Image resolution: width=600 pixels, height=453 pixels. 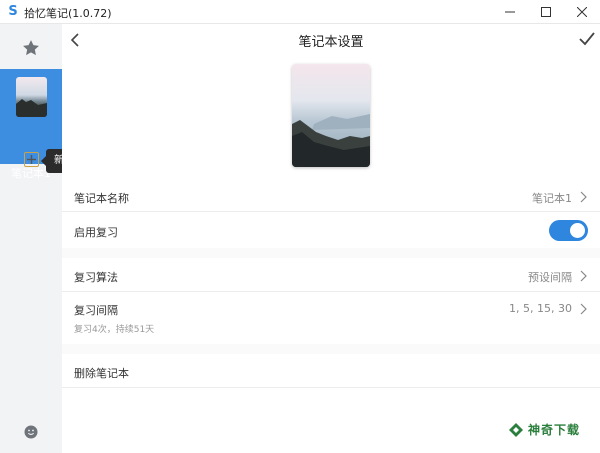 What do you see at coordinates (31, 108) in the screenshot?
I see `mountain-thumbnail-image` at bounding box center [31, 108].